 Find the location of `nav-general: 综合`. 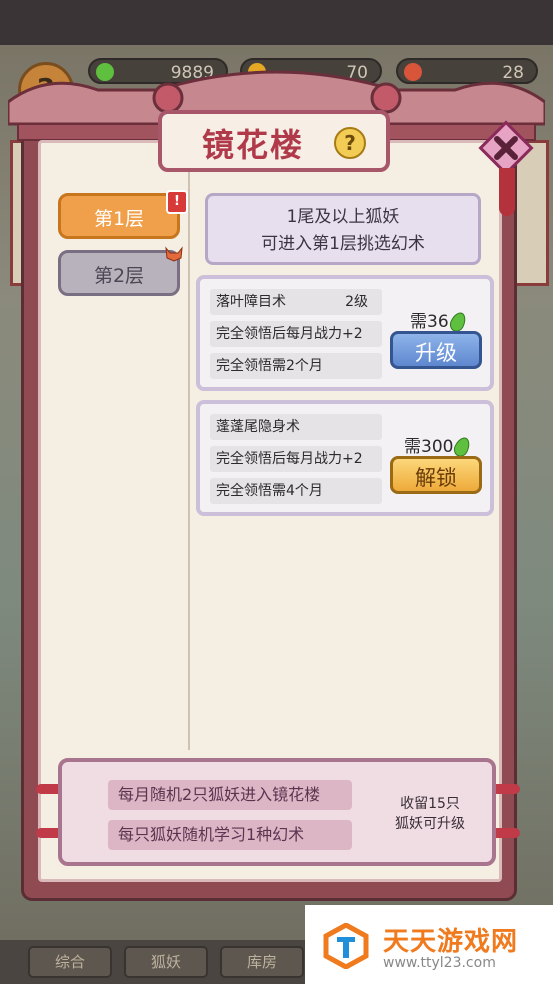

nav-general: 综合 is located at coordinates (70, 962).